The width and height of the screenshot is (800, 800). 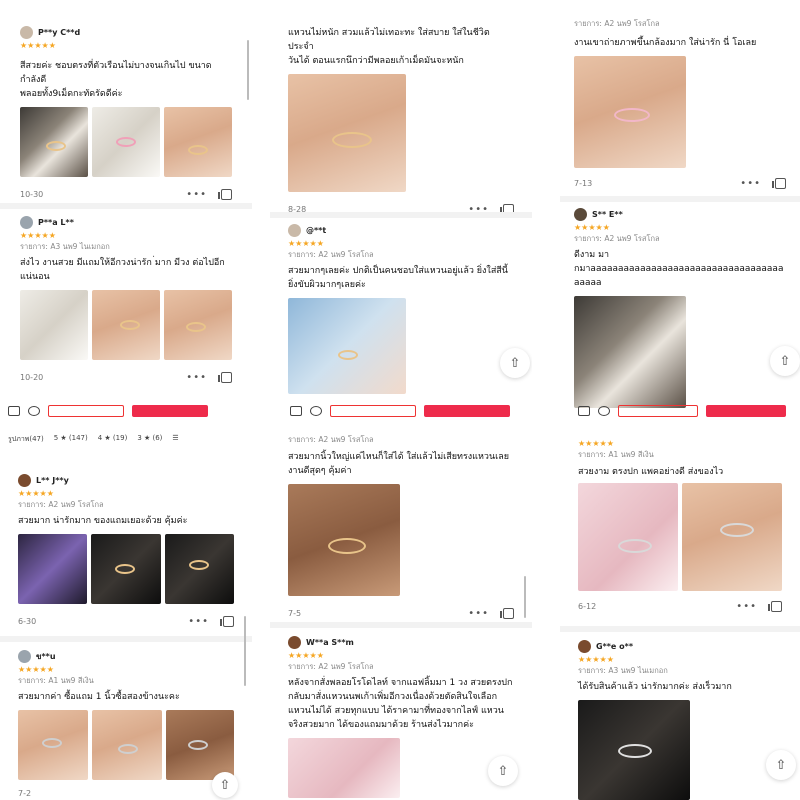 I want to click on reviewer-name: P**a L**, so click(x=56, y=222).